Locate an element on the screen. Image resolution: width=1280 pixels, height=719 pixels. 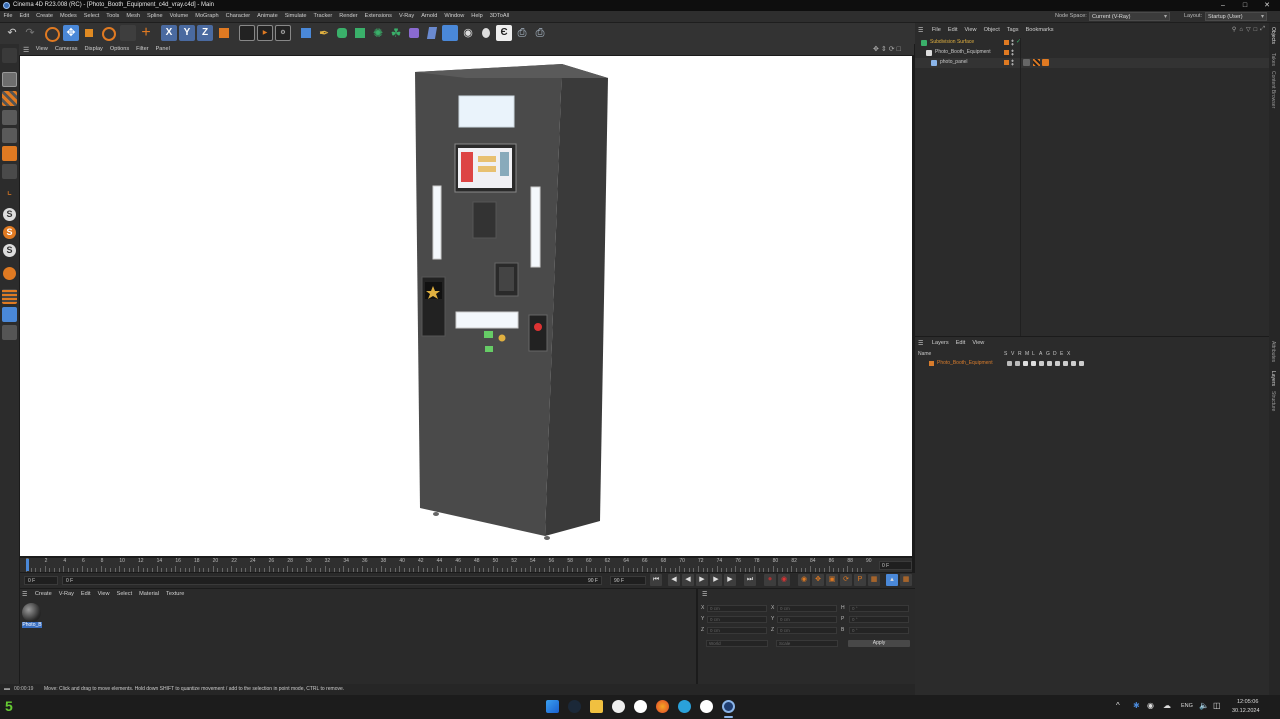
render-settings-icon: ⚙ is located at coordinates (283, 33).